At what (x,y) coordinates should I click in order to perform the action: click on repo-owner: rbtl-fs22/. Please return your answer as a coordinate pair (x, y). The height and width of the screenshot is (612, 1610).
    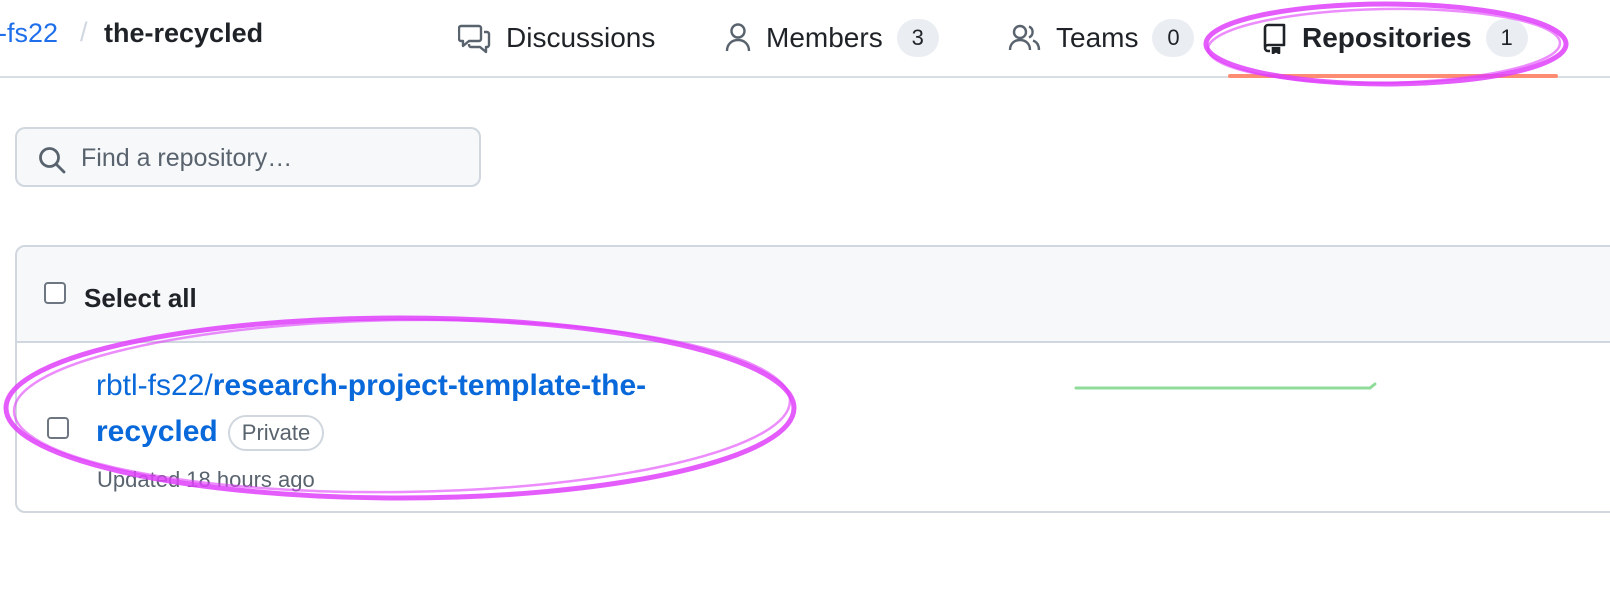
    Looking at the image, I should click on (154, 385).